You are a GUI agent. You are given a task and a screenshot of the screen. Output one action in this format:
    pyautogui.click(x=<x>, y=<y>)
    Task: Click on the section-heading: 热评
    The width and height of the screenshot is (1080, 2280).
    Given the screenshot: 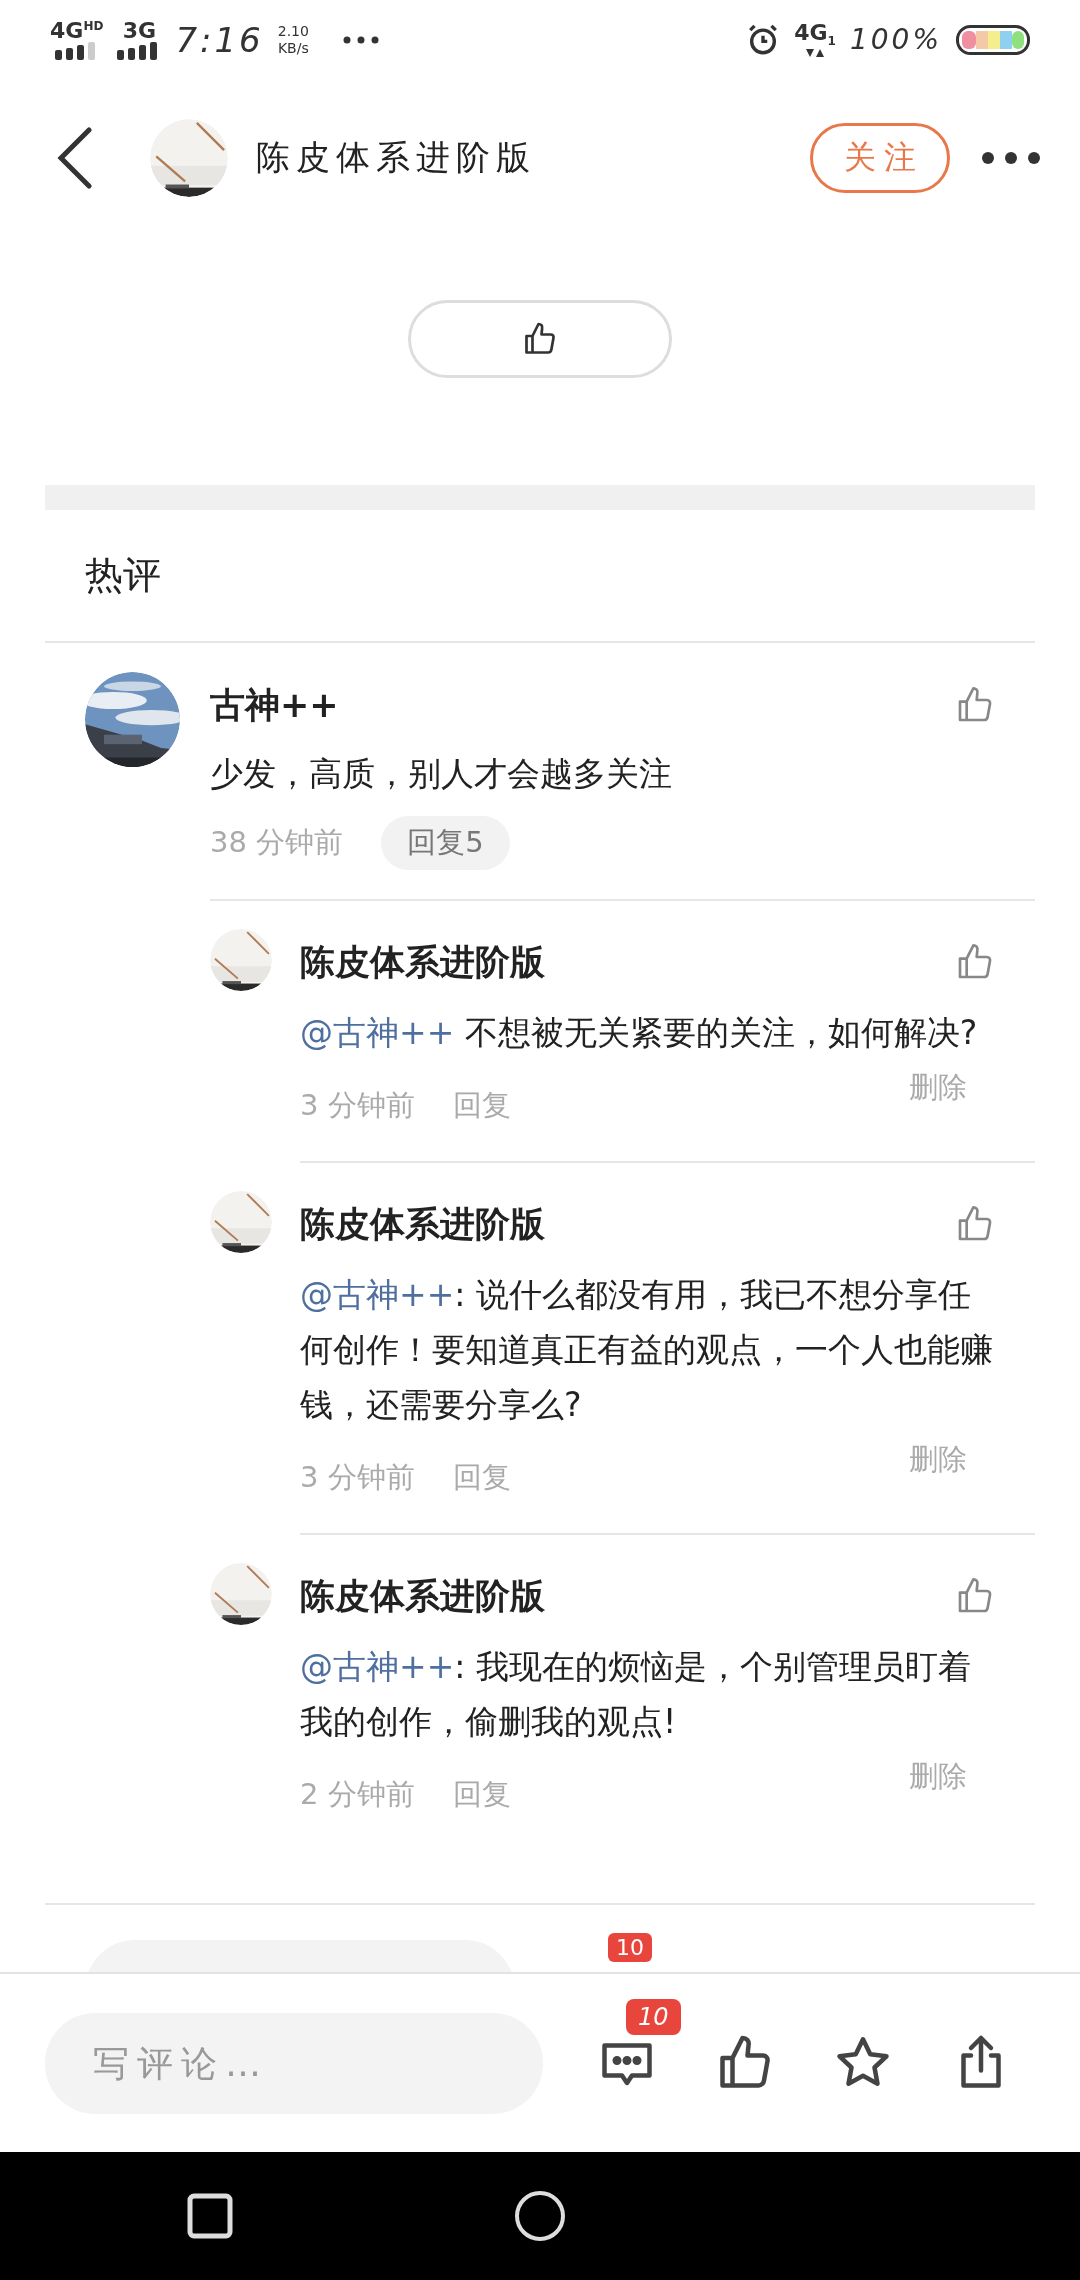 What is the action you would take?
    pyautogui.click(x=540, y=576)
    